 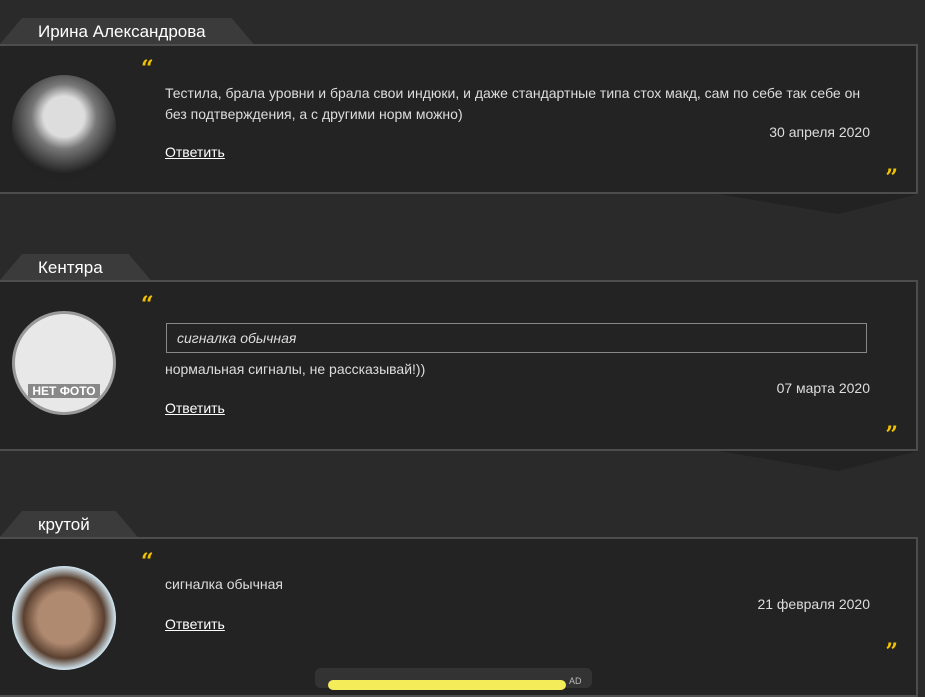 What do you see at coordinates (516, 338) in the screenshot?
I see `quoted-text: сигналка обычная` at bounding box center [516, 338].